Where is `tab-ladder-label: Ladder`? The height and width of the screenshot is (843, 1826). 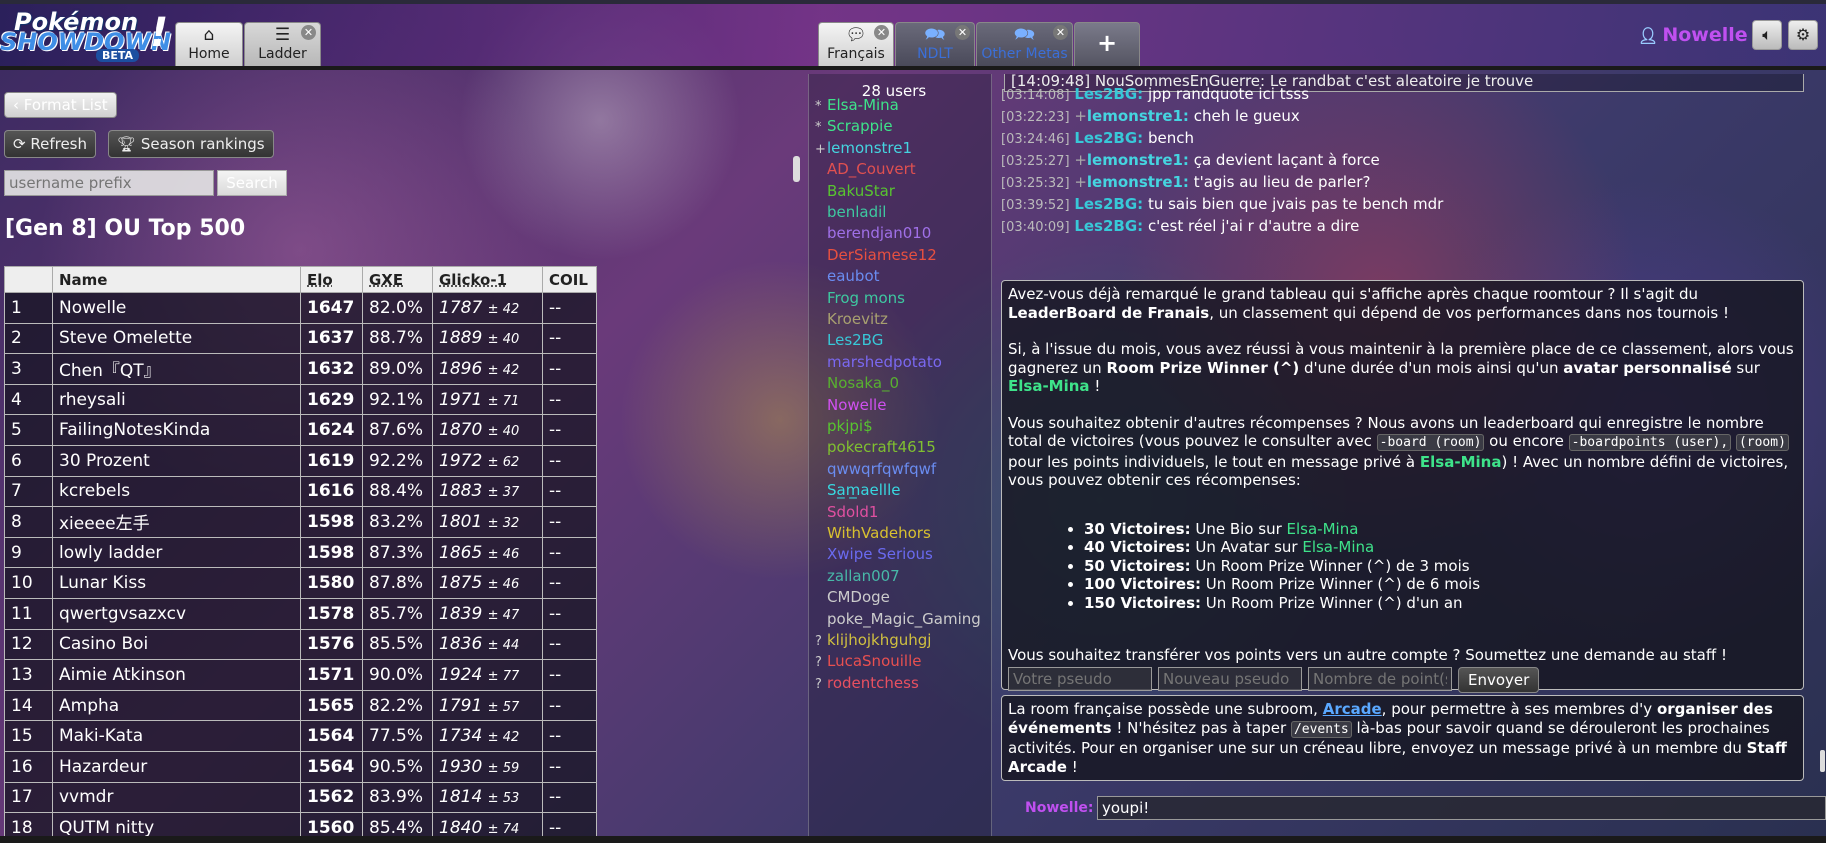
tab-ladder-label: Ladder is located at coordinates (282, 54).